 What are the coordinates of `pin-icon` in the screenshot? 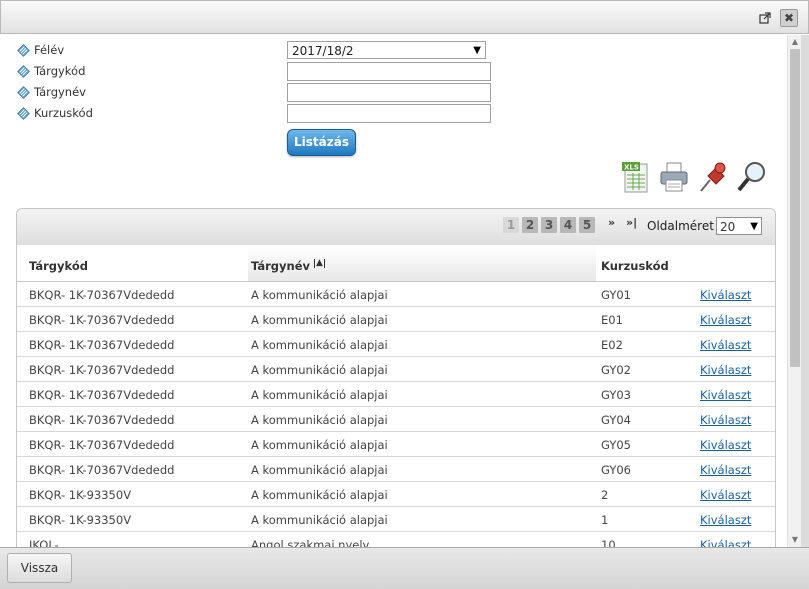 It's located at (713, 177).